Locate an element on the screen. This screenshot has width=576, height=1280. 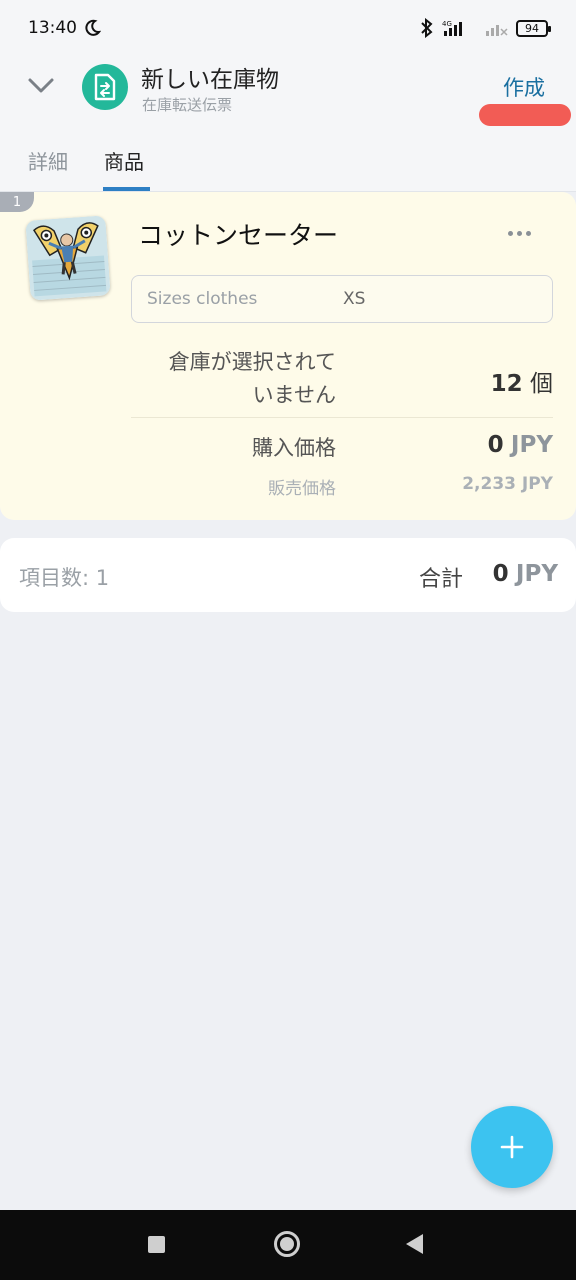
item-index-badge: 1 is located at coordinates (17, 202).